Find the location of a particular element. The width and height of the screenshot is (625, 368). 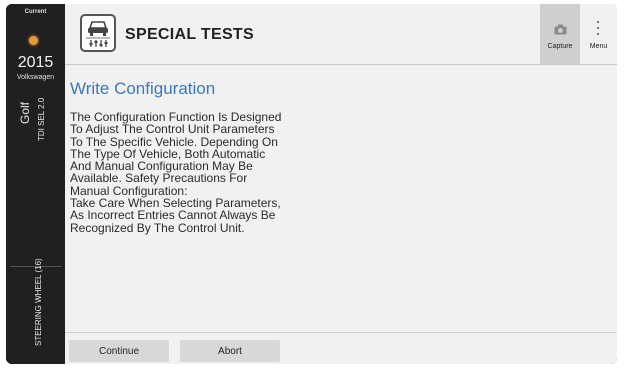

capture-button: Capture is located at coordinates (560, 34).